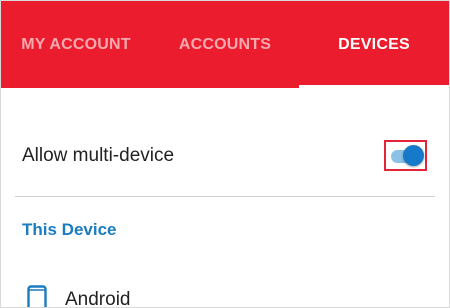  I want to click on tab-my-account-label: MY ACCOUNT, so click(76, 44).